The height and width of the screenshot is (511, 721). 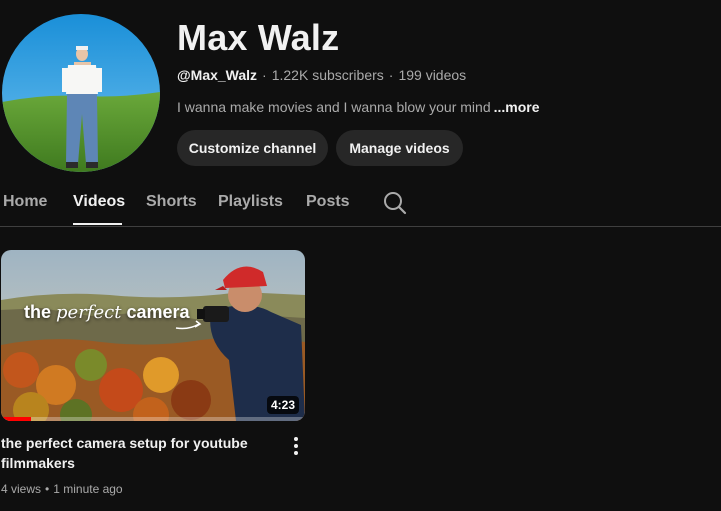 What do you see at coordinates (153, 419) in the screenshot?
I see `watch-progress-bar` at bounding box center [153, 419].